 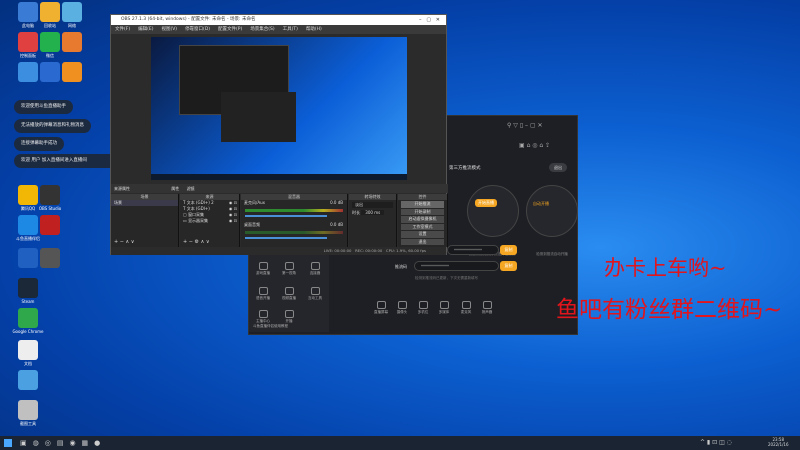 I want to click on bottom-tool: 多媒体, so click(x=444, y=308).